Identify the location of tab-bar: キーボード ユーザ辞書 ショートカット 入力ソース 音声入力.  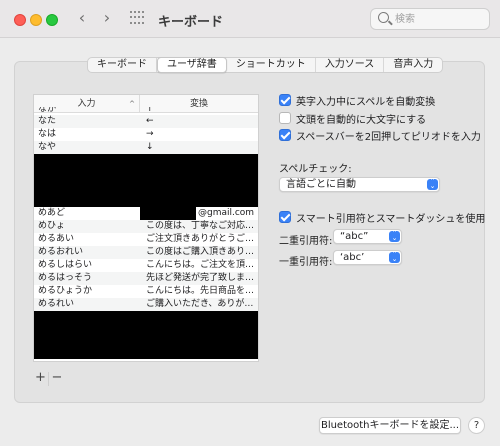
(265, 65).